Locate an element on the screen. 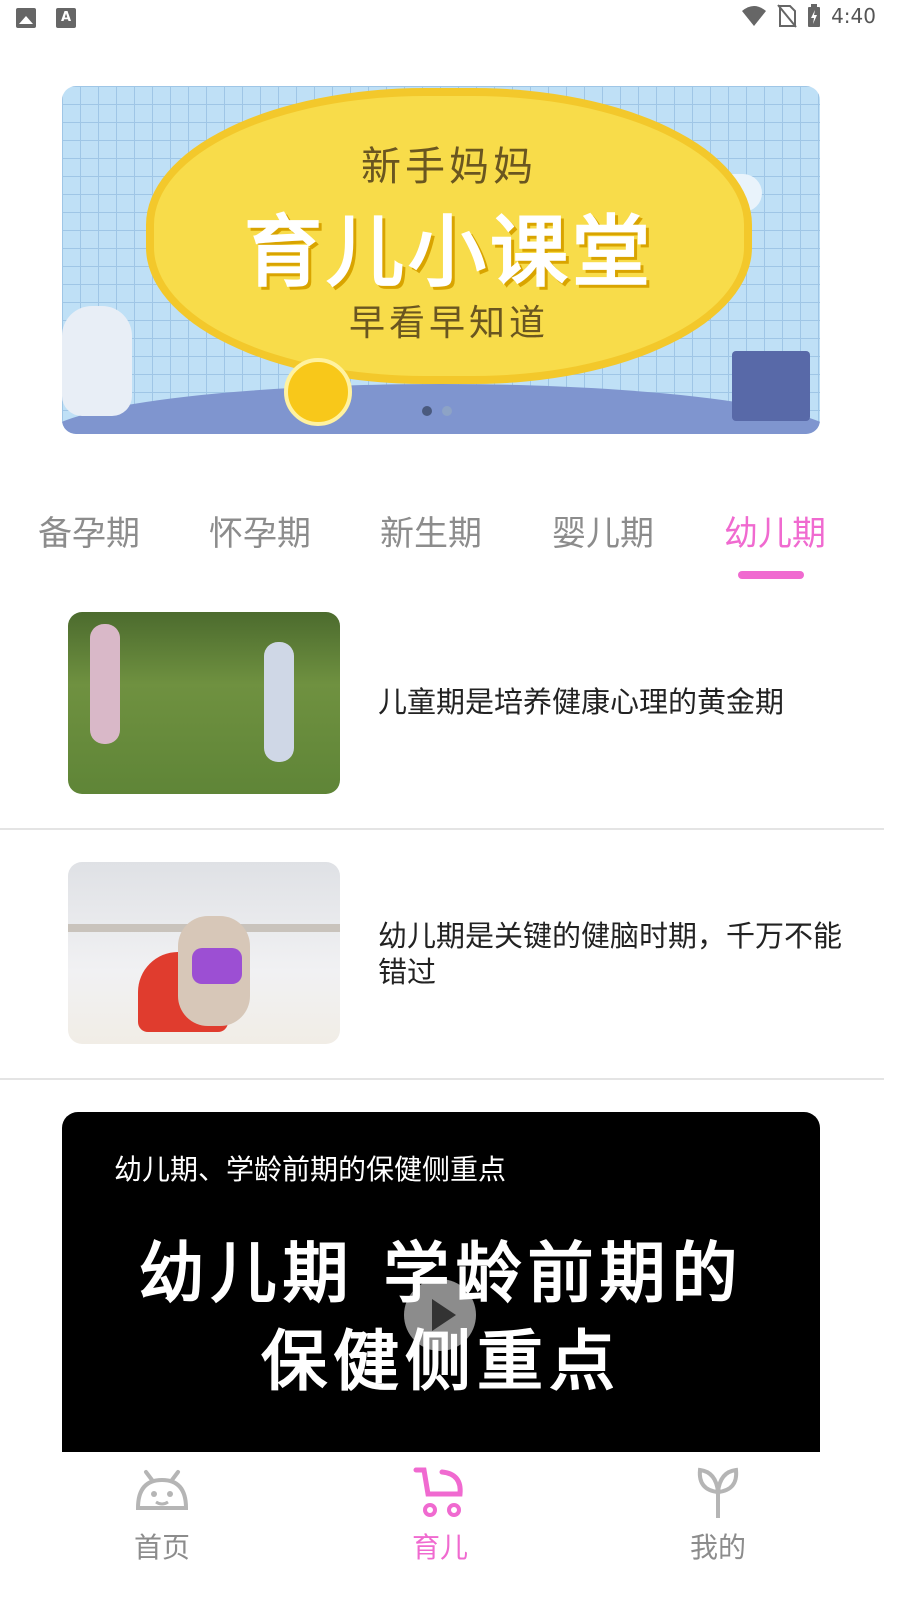  nav-parenting: 育儿 is located at coordinates (440, 1514).